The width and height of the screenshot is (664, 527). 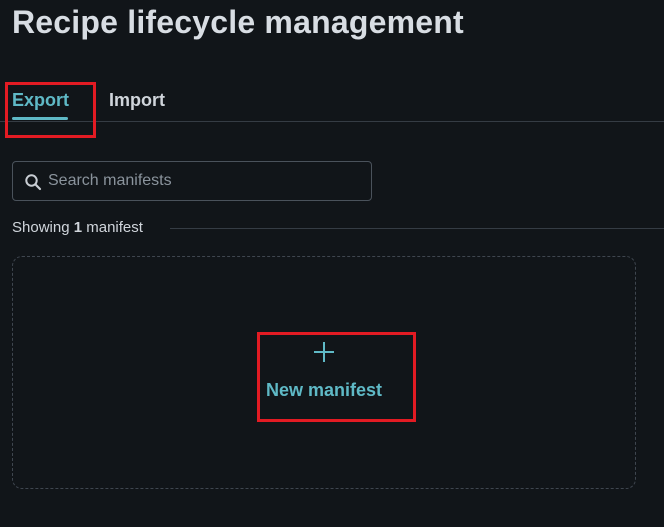 What do you see at coordinates (205, 181) in the screenshot?
I see `search-input` at bounding box center [205, 181].